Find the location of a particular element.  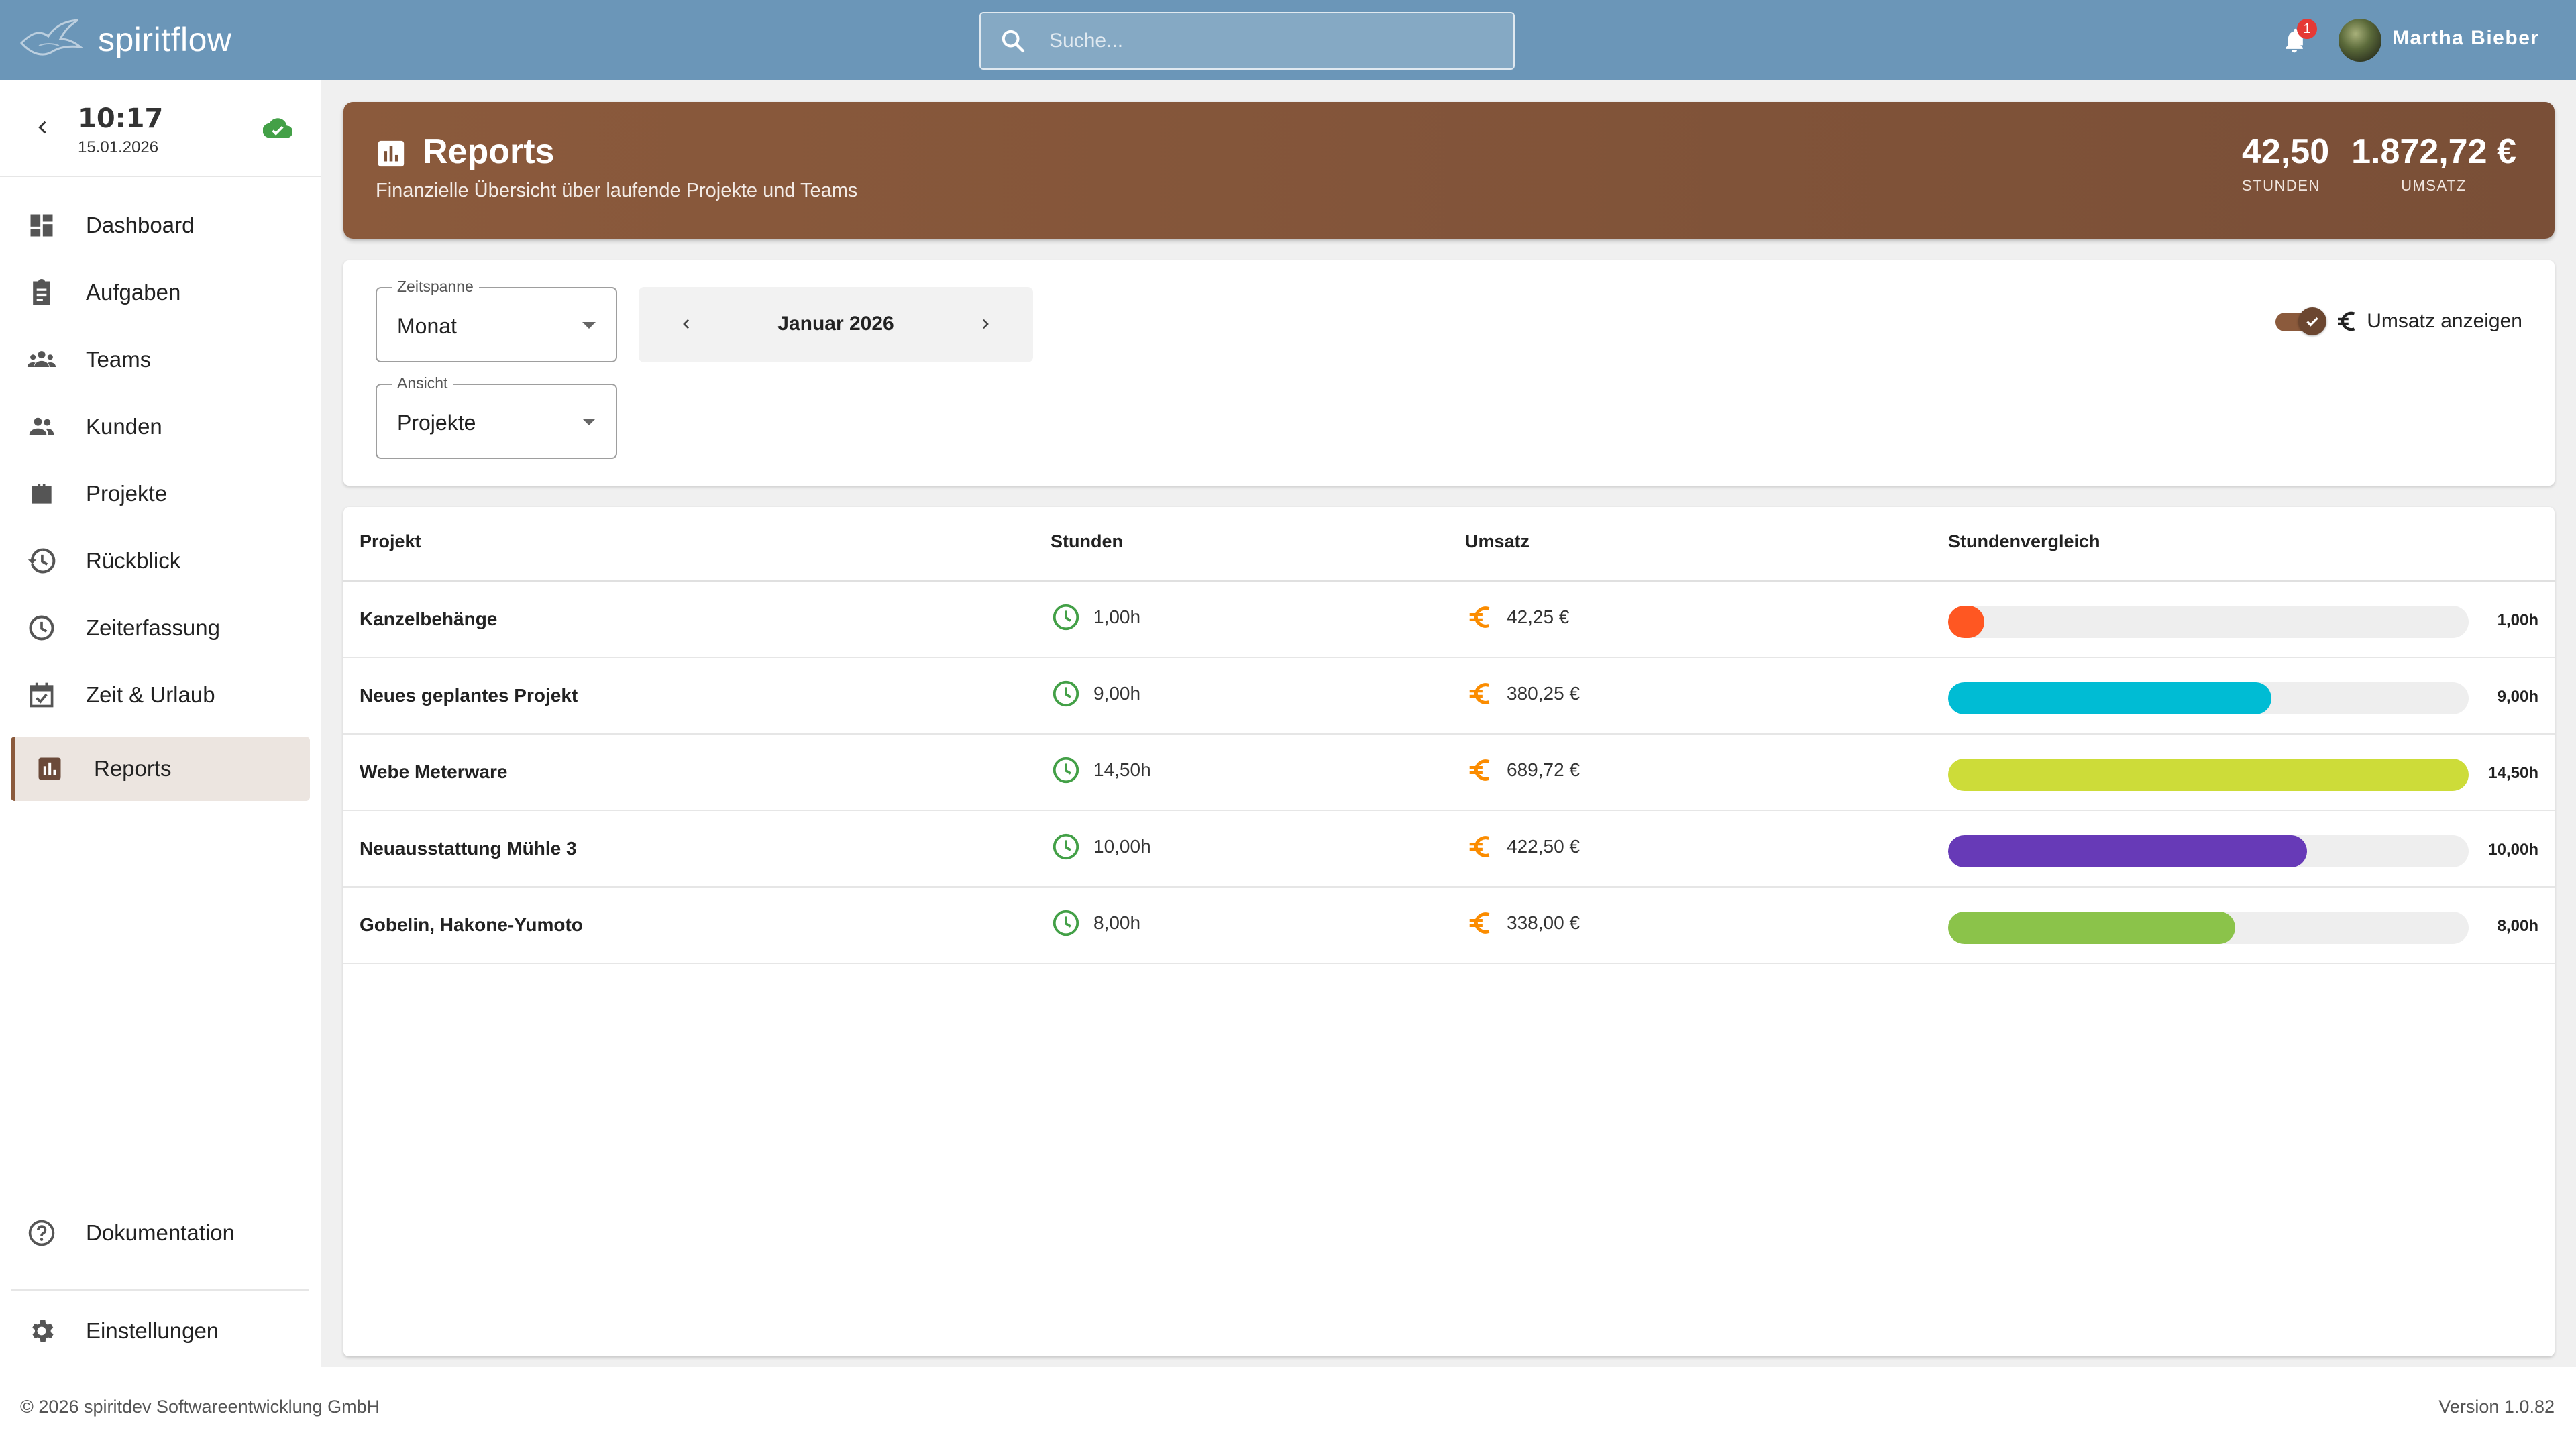

user-name: Martha Bieber is located at coordinates (2466, 38).